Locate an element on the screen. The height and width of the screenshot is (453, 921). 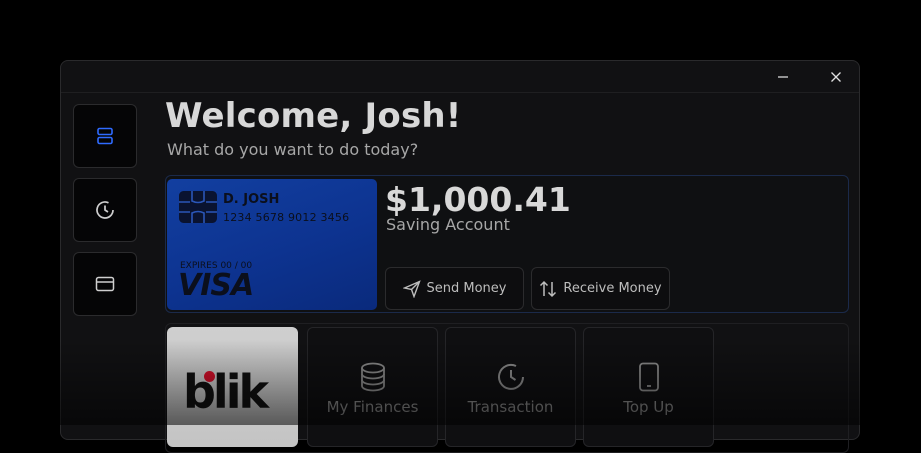
my-finances-tile: My Finances is located at coordinates (372, 387).